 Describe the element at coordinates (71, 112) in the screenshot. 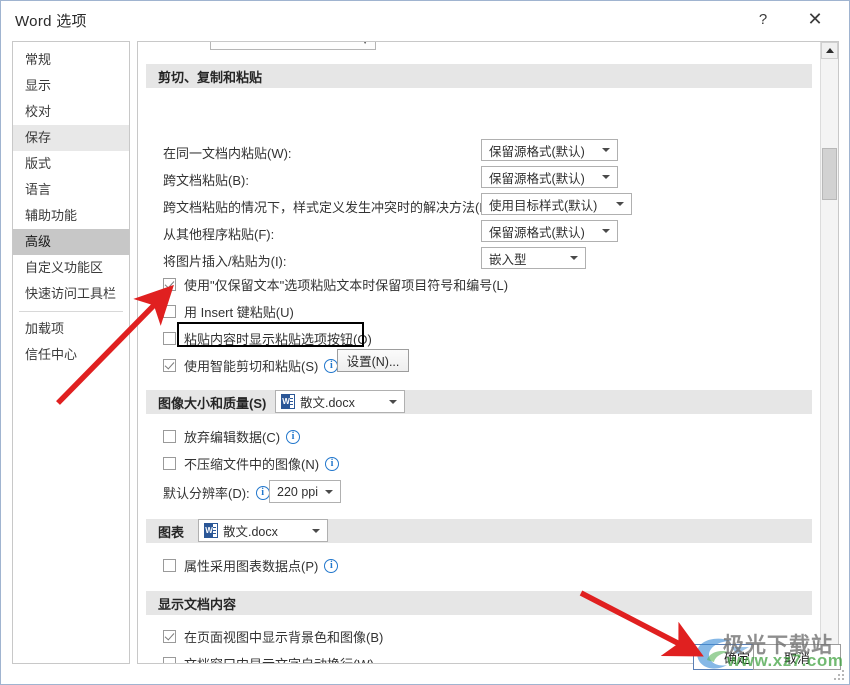

I see `sidebar-item-proofing: 校对` at that location.